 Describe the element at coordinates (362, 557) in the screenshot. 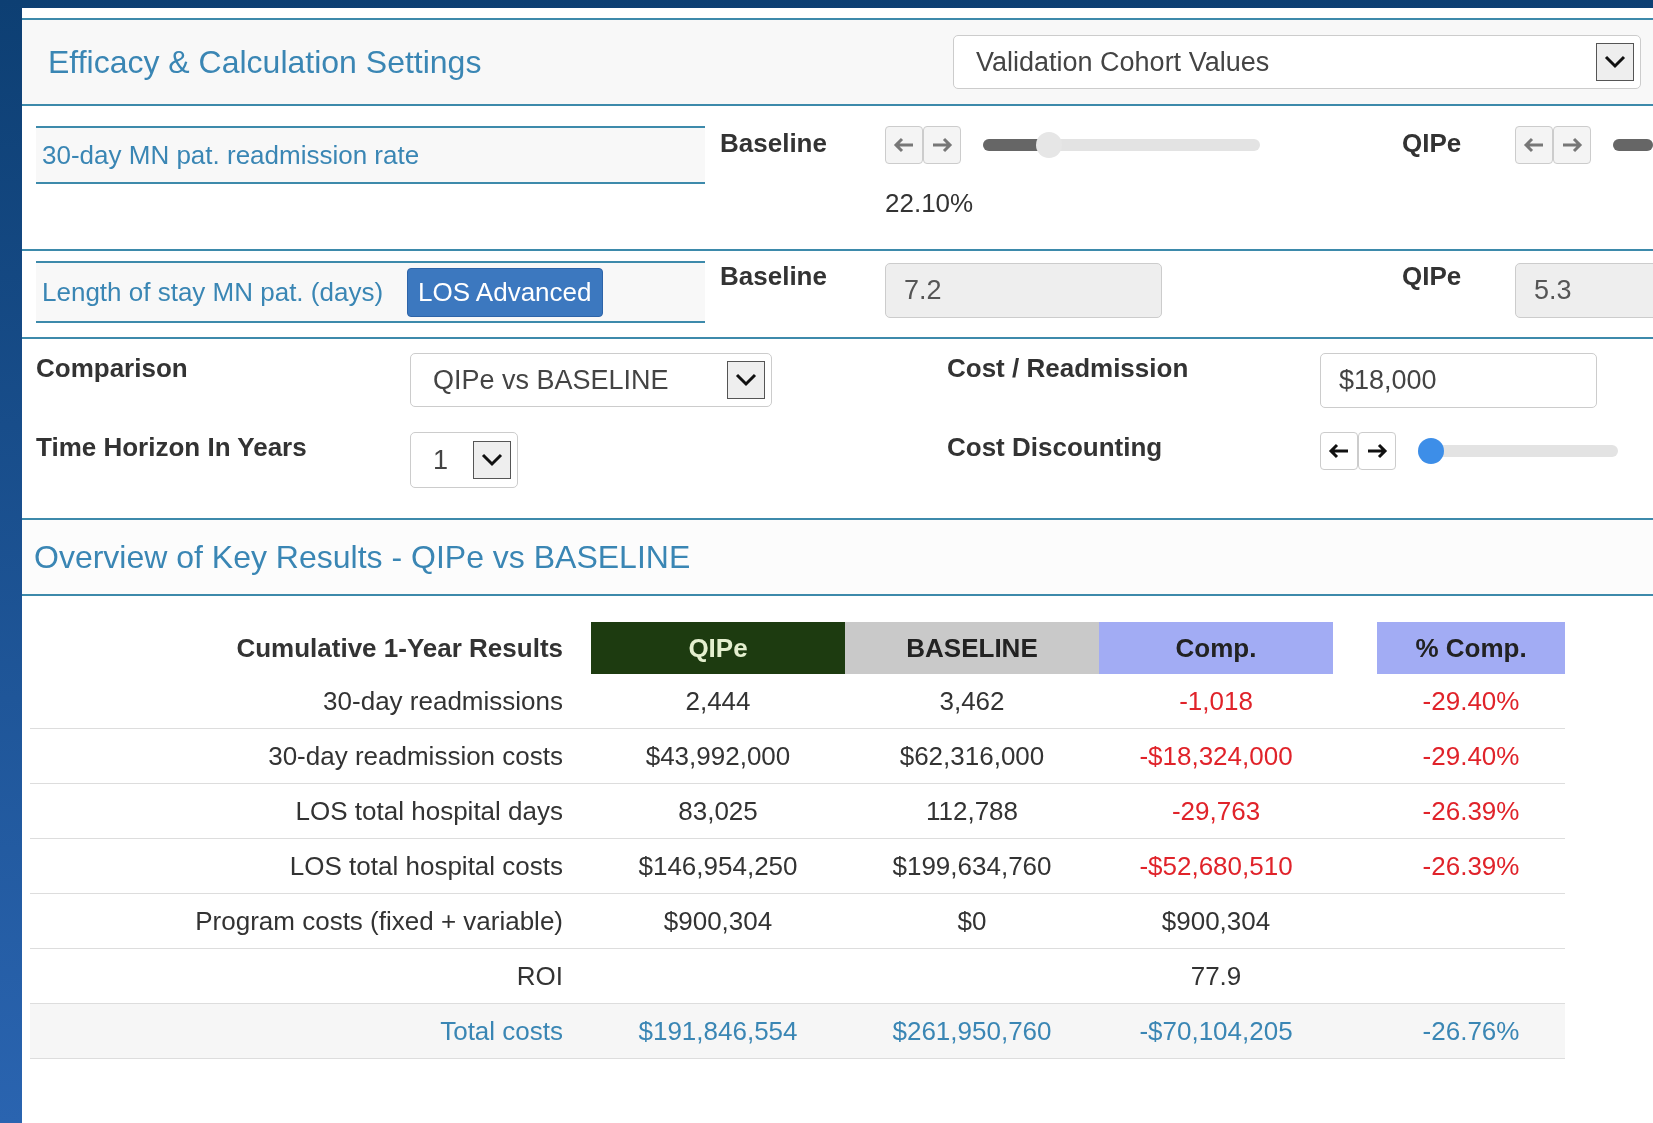

I see `section-title: Overview of Key Results - QIPe vs BASELINE` at that location.